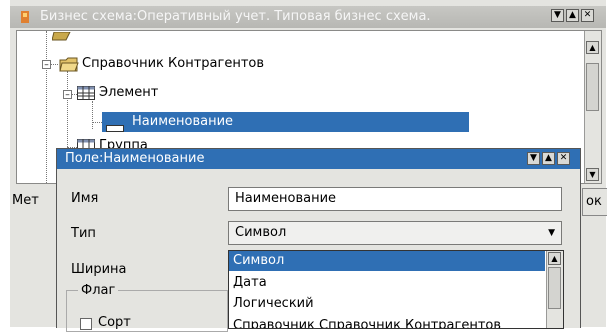 The width and height of the screenshot is (613, 332). I want to click on sort-checkbox-label: Сорт, so click(114, 322).